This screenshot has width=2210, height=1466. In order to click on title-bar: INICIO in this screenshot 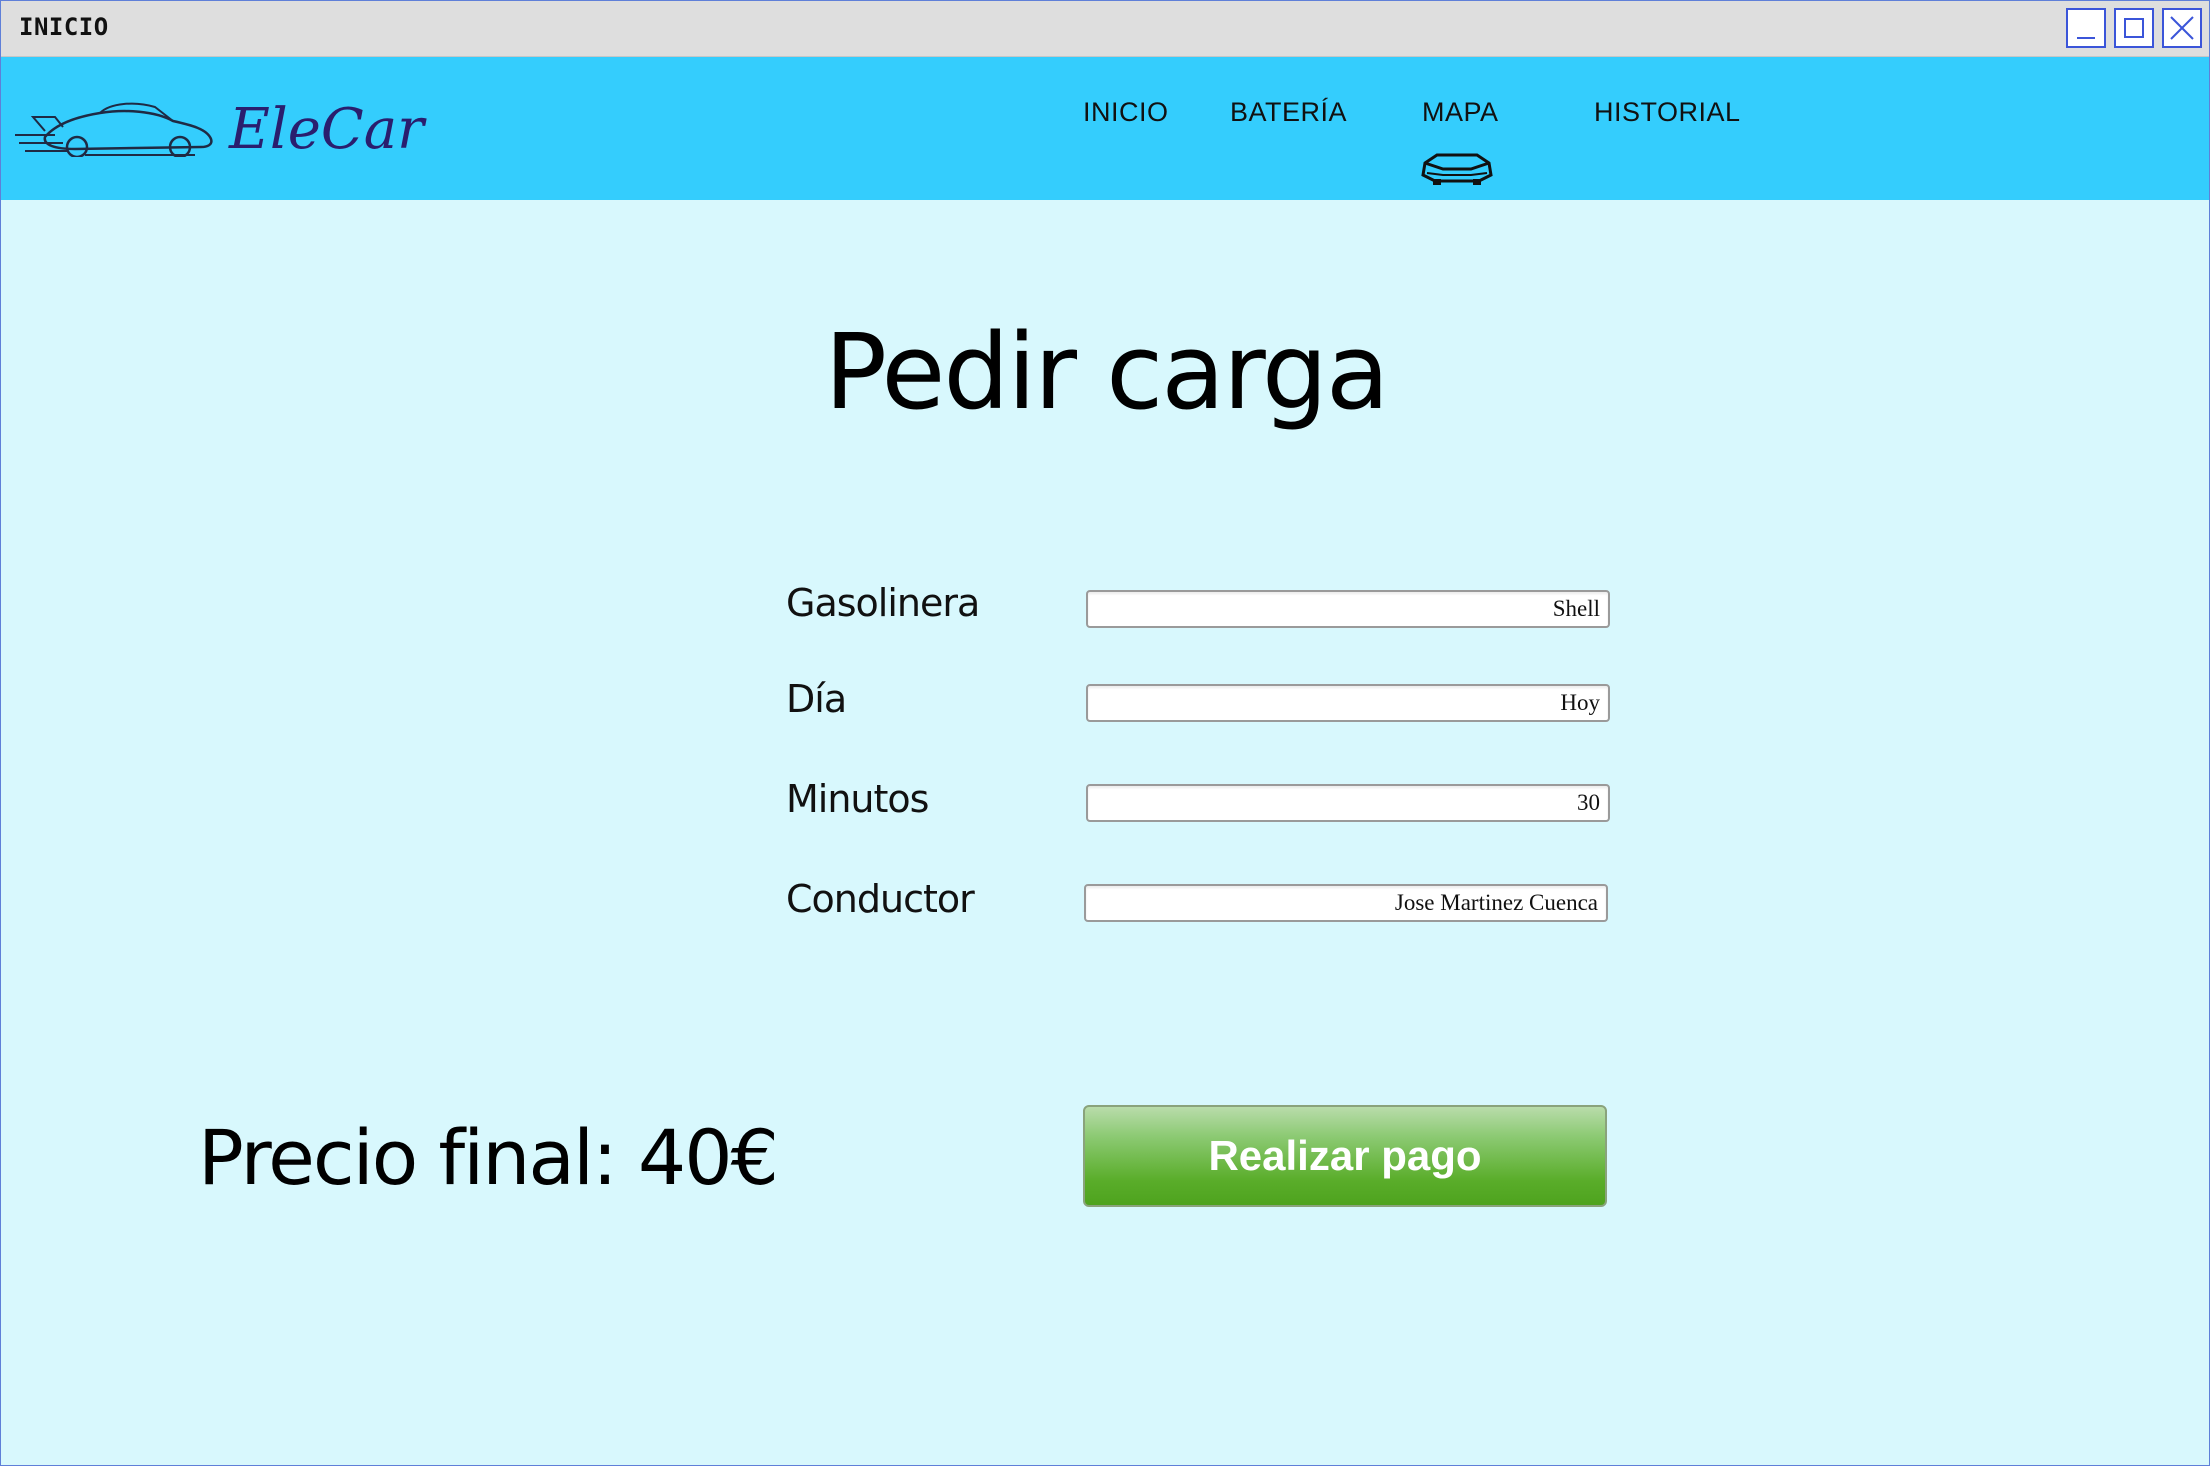, I will do `click(1105, 29)`.